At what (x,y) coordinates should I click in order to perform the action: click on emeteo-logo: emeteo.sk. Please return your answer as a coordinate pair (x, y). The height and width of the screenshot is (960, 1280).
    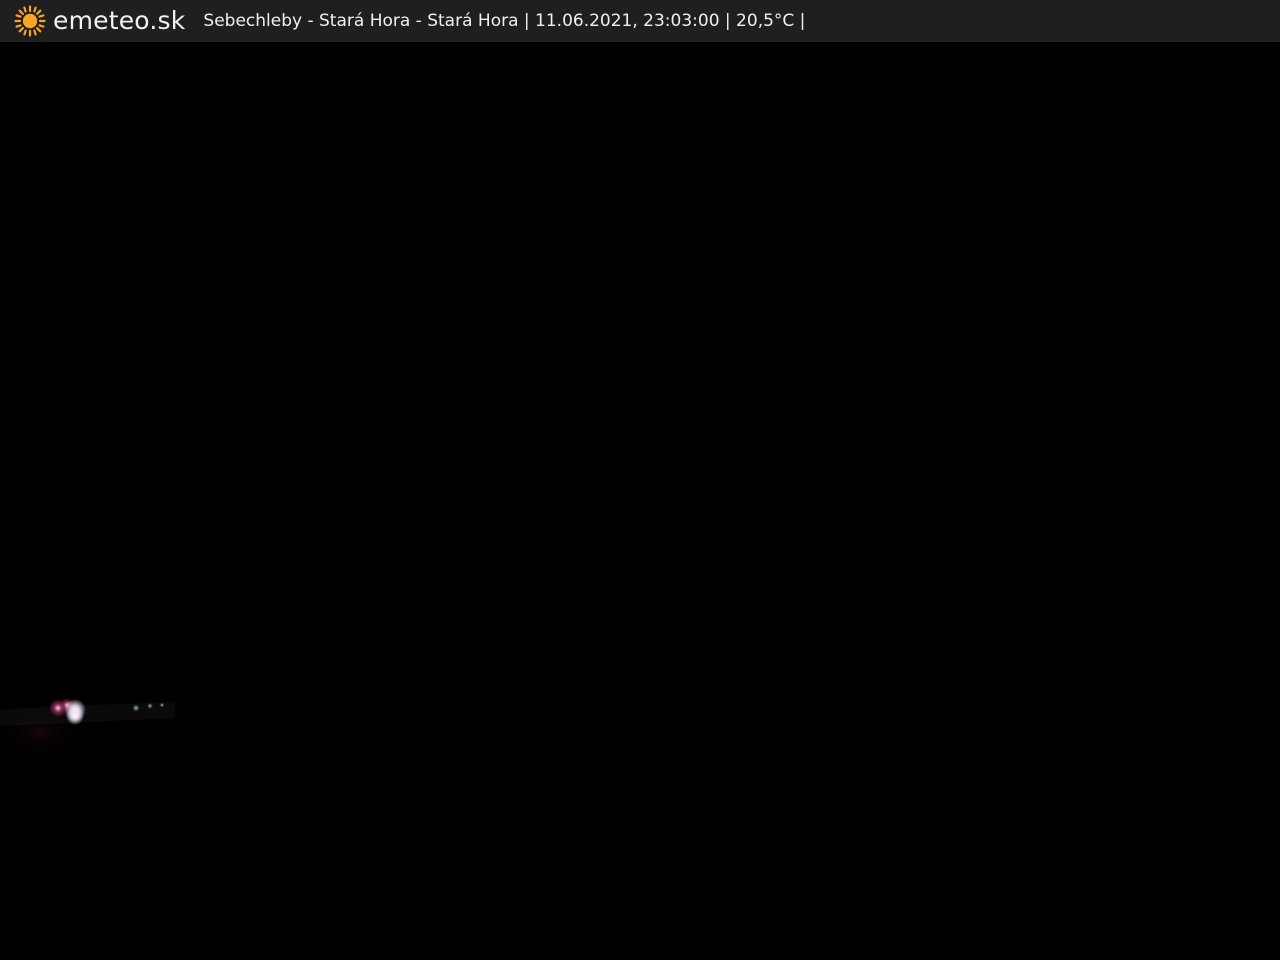
    Looking at the image, I should click on (99, 21).